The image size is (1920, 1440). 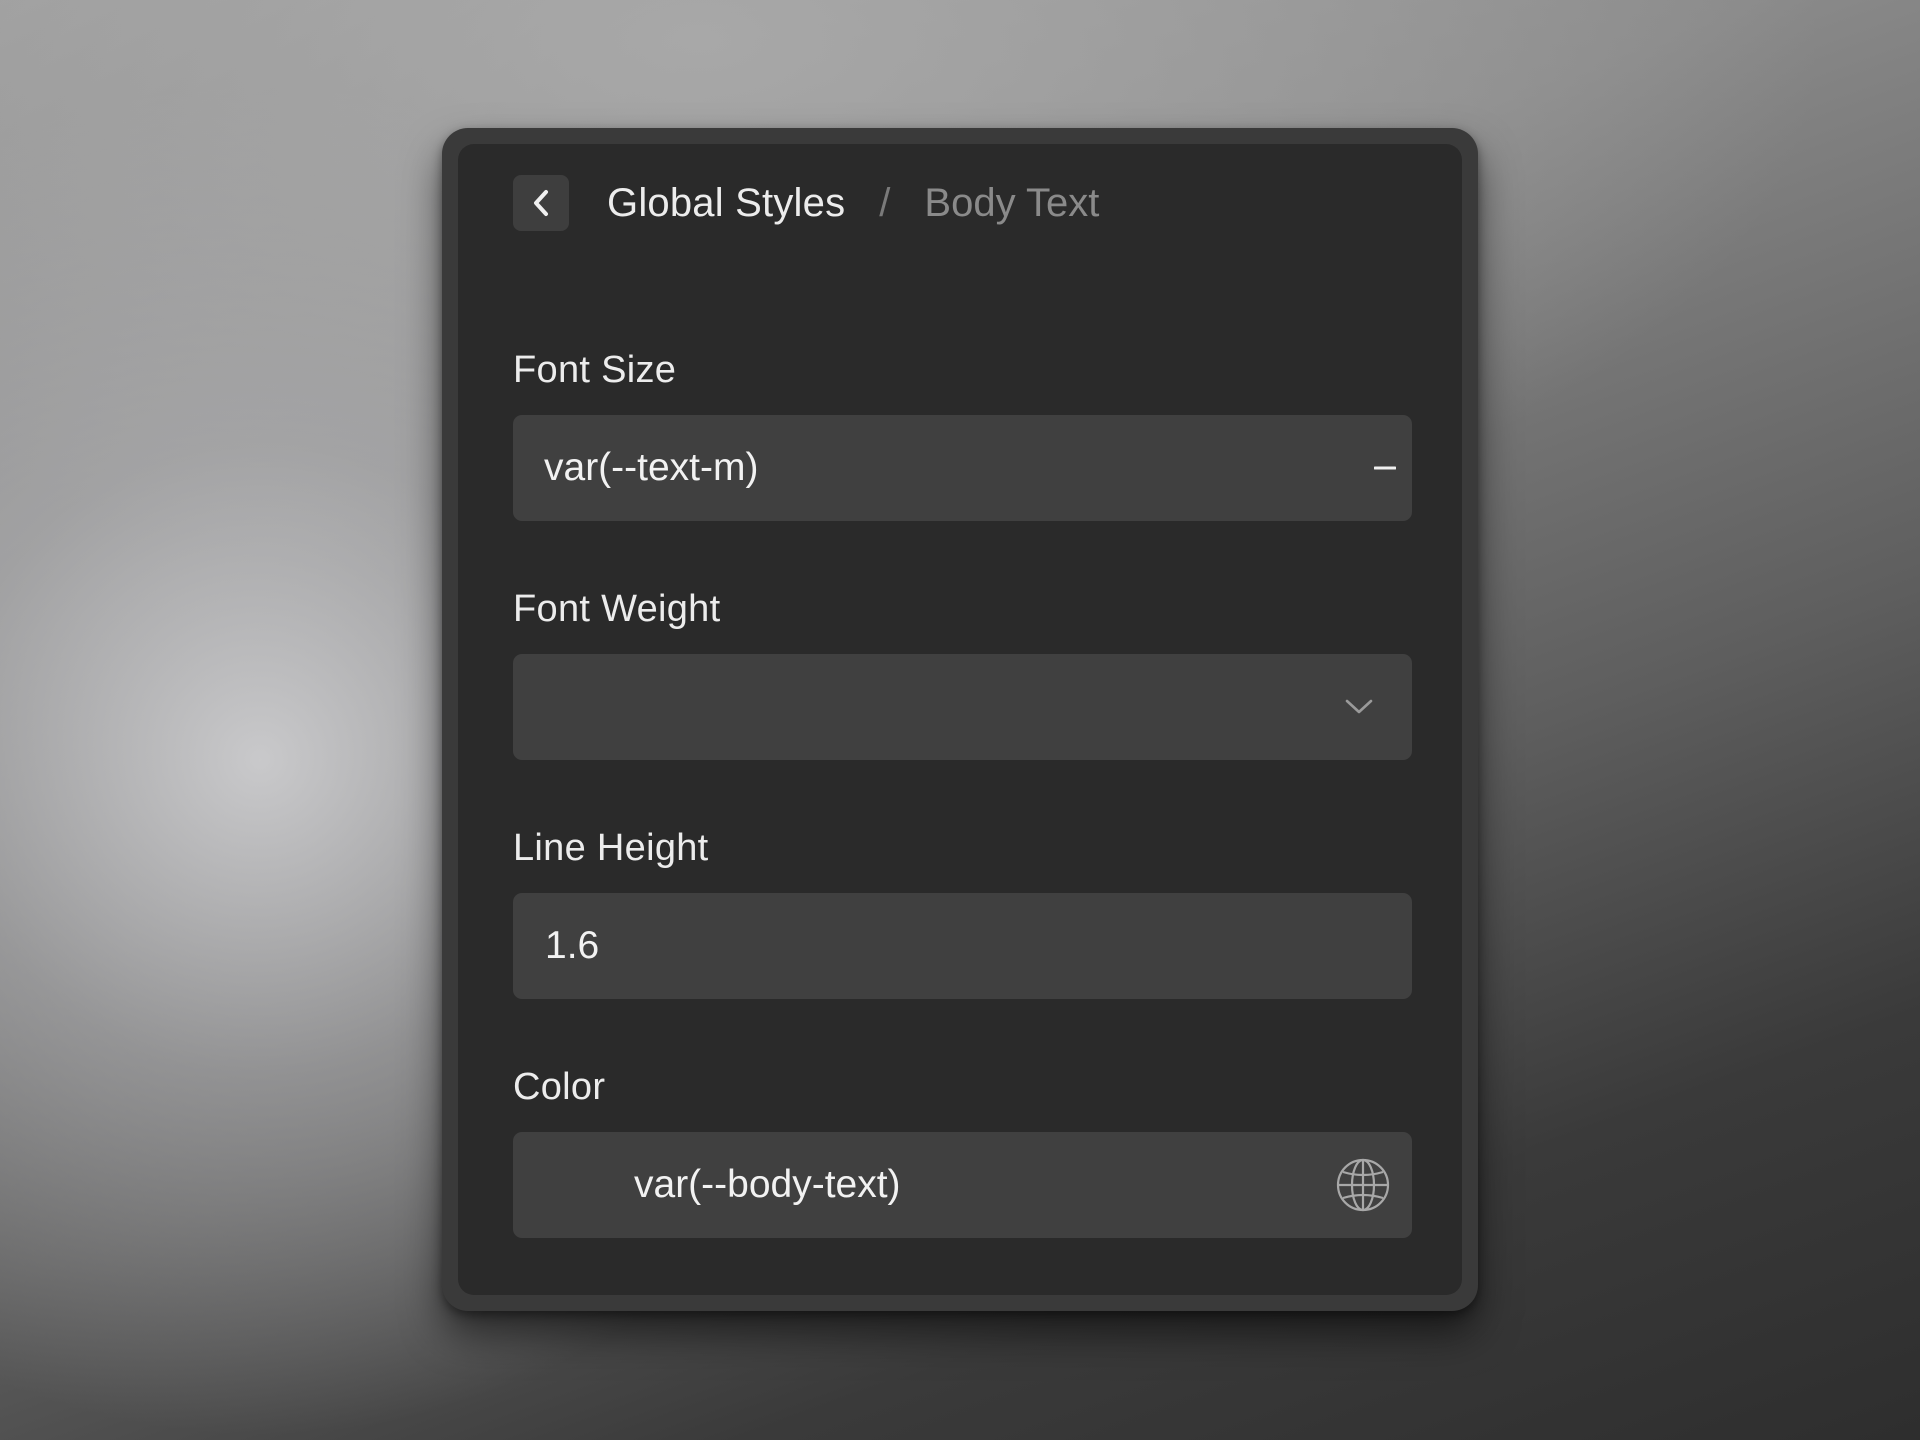 I want to click on color-label: Color, so click(x=559, y=1087).